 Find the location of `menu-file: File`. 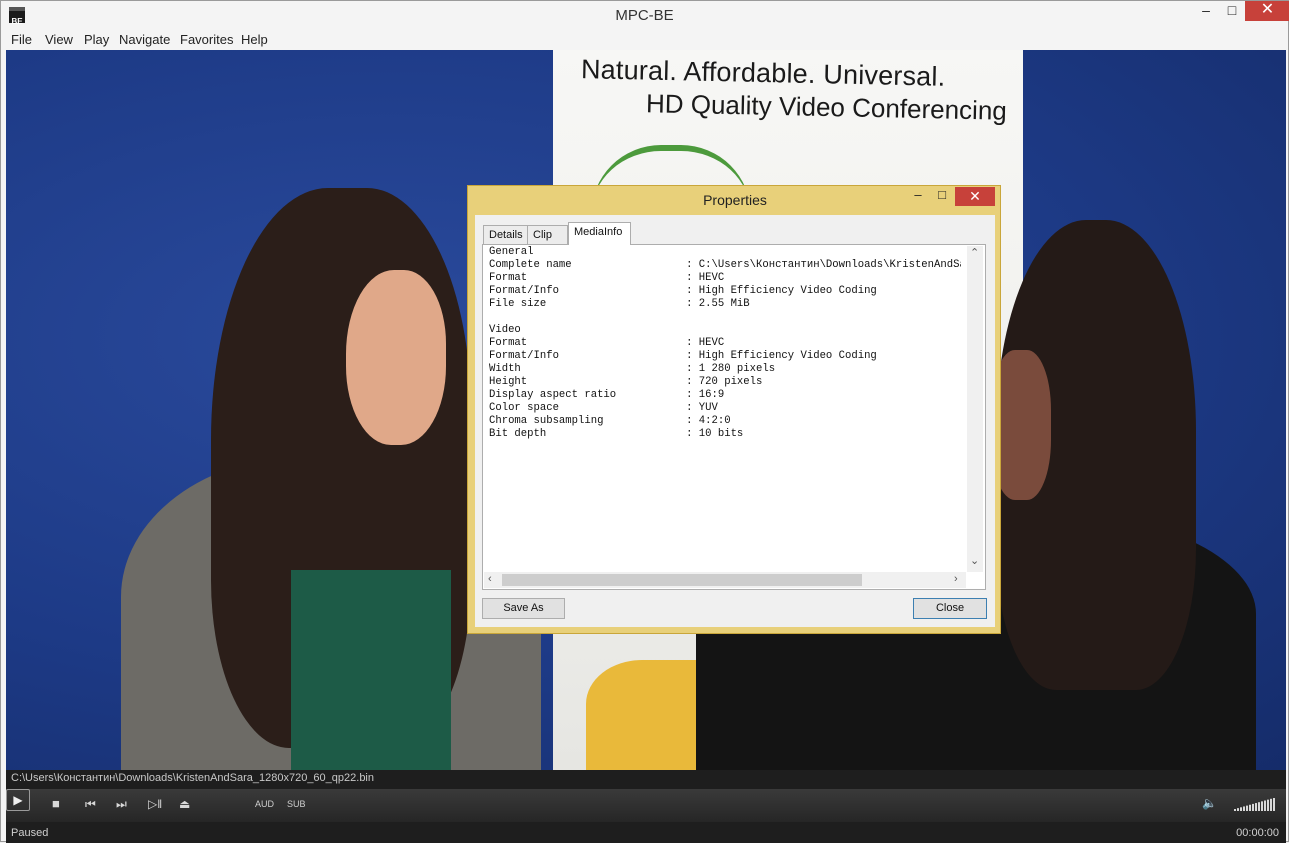

menu-file: File is located at coordinates (21, 39).